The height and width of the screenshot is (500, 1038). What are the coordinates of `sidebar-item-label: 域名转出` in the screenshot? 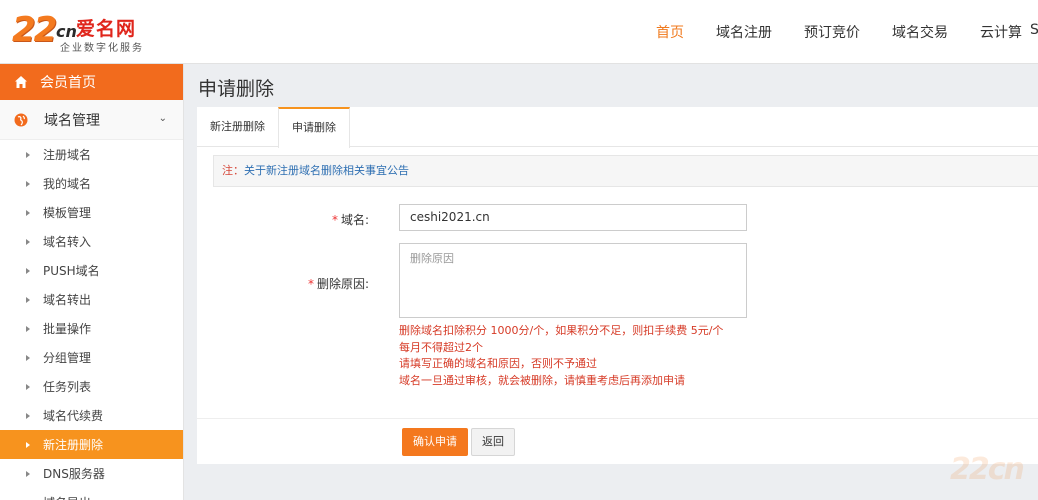 It's located at (67, 300).